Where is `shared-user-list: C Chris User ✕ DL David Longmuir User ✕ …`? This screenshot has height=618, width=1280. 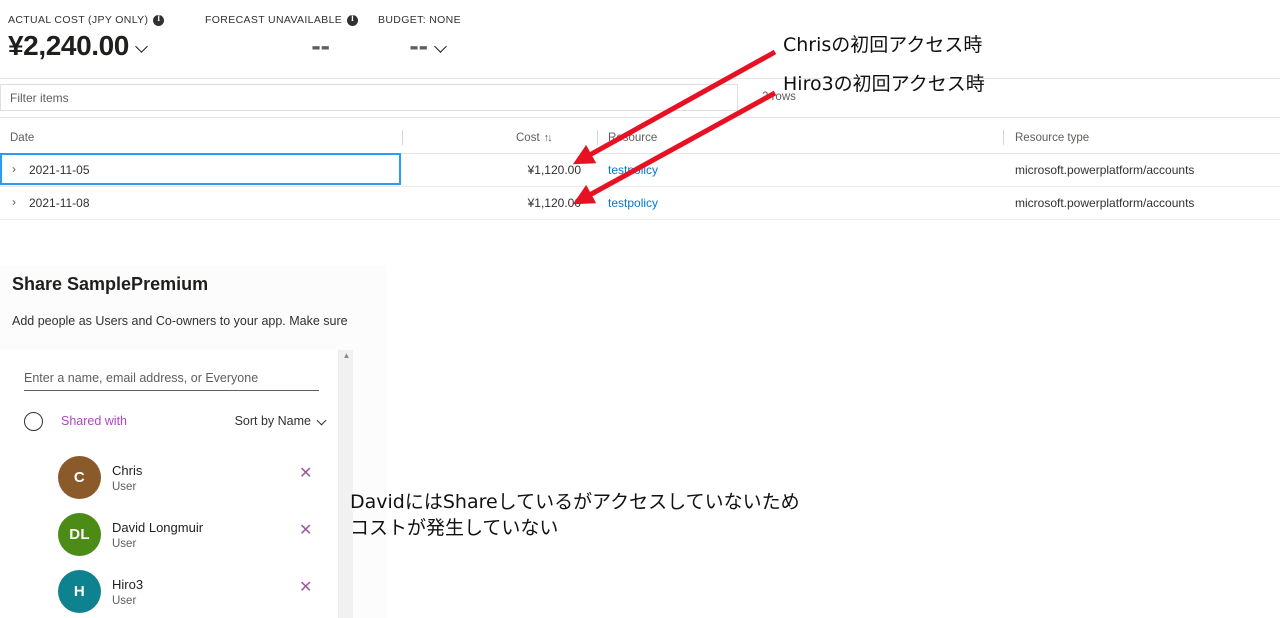 shared-user-list: C Chris User ✕ DL David Longmuir User ✕ … is located at coordinates (170, 534).